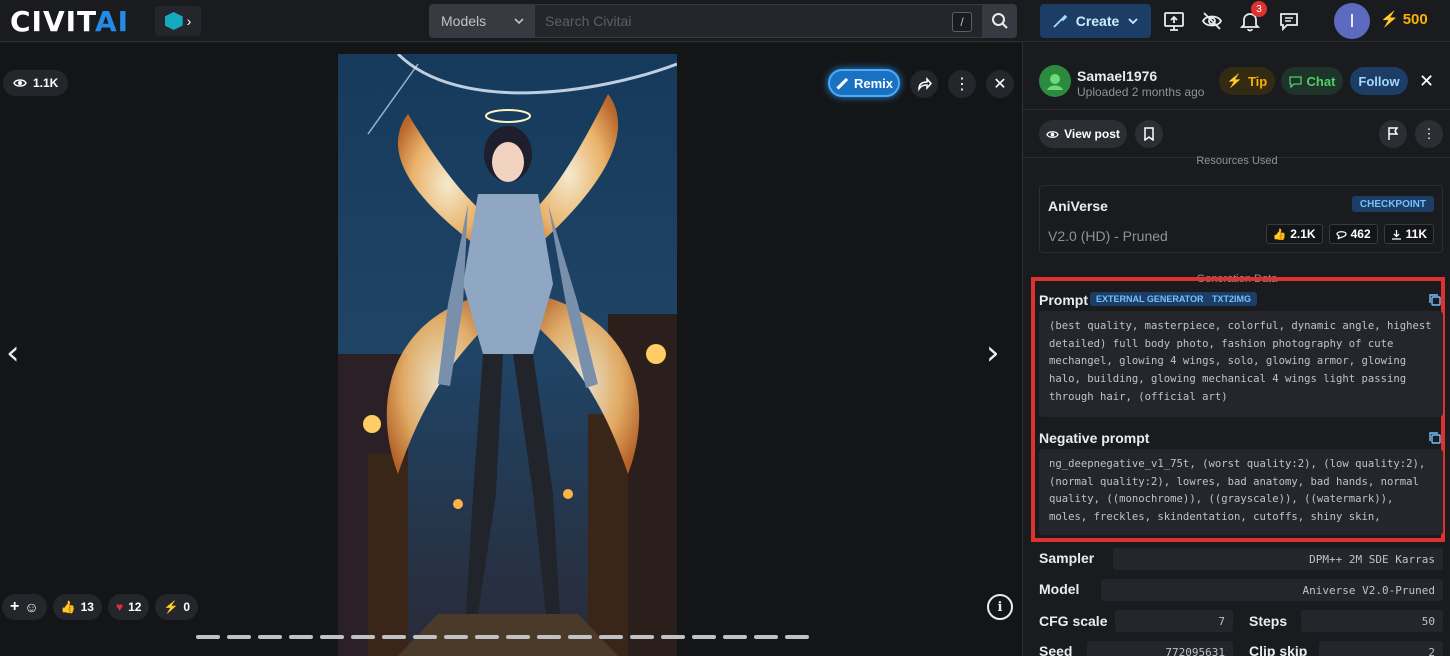 The height and width of the screenshot is (656, 1450). What do you see at coordinates (1352, 21) in the screenshot?
I see `user-avatar: I` at bounding box center [1352, 21].